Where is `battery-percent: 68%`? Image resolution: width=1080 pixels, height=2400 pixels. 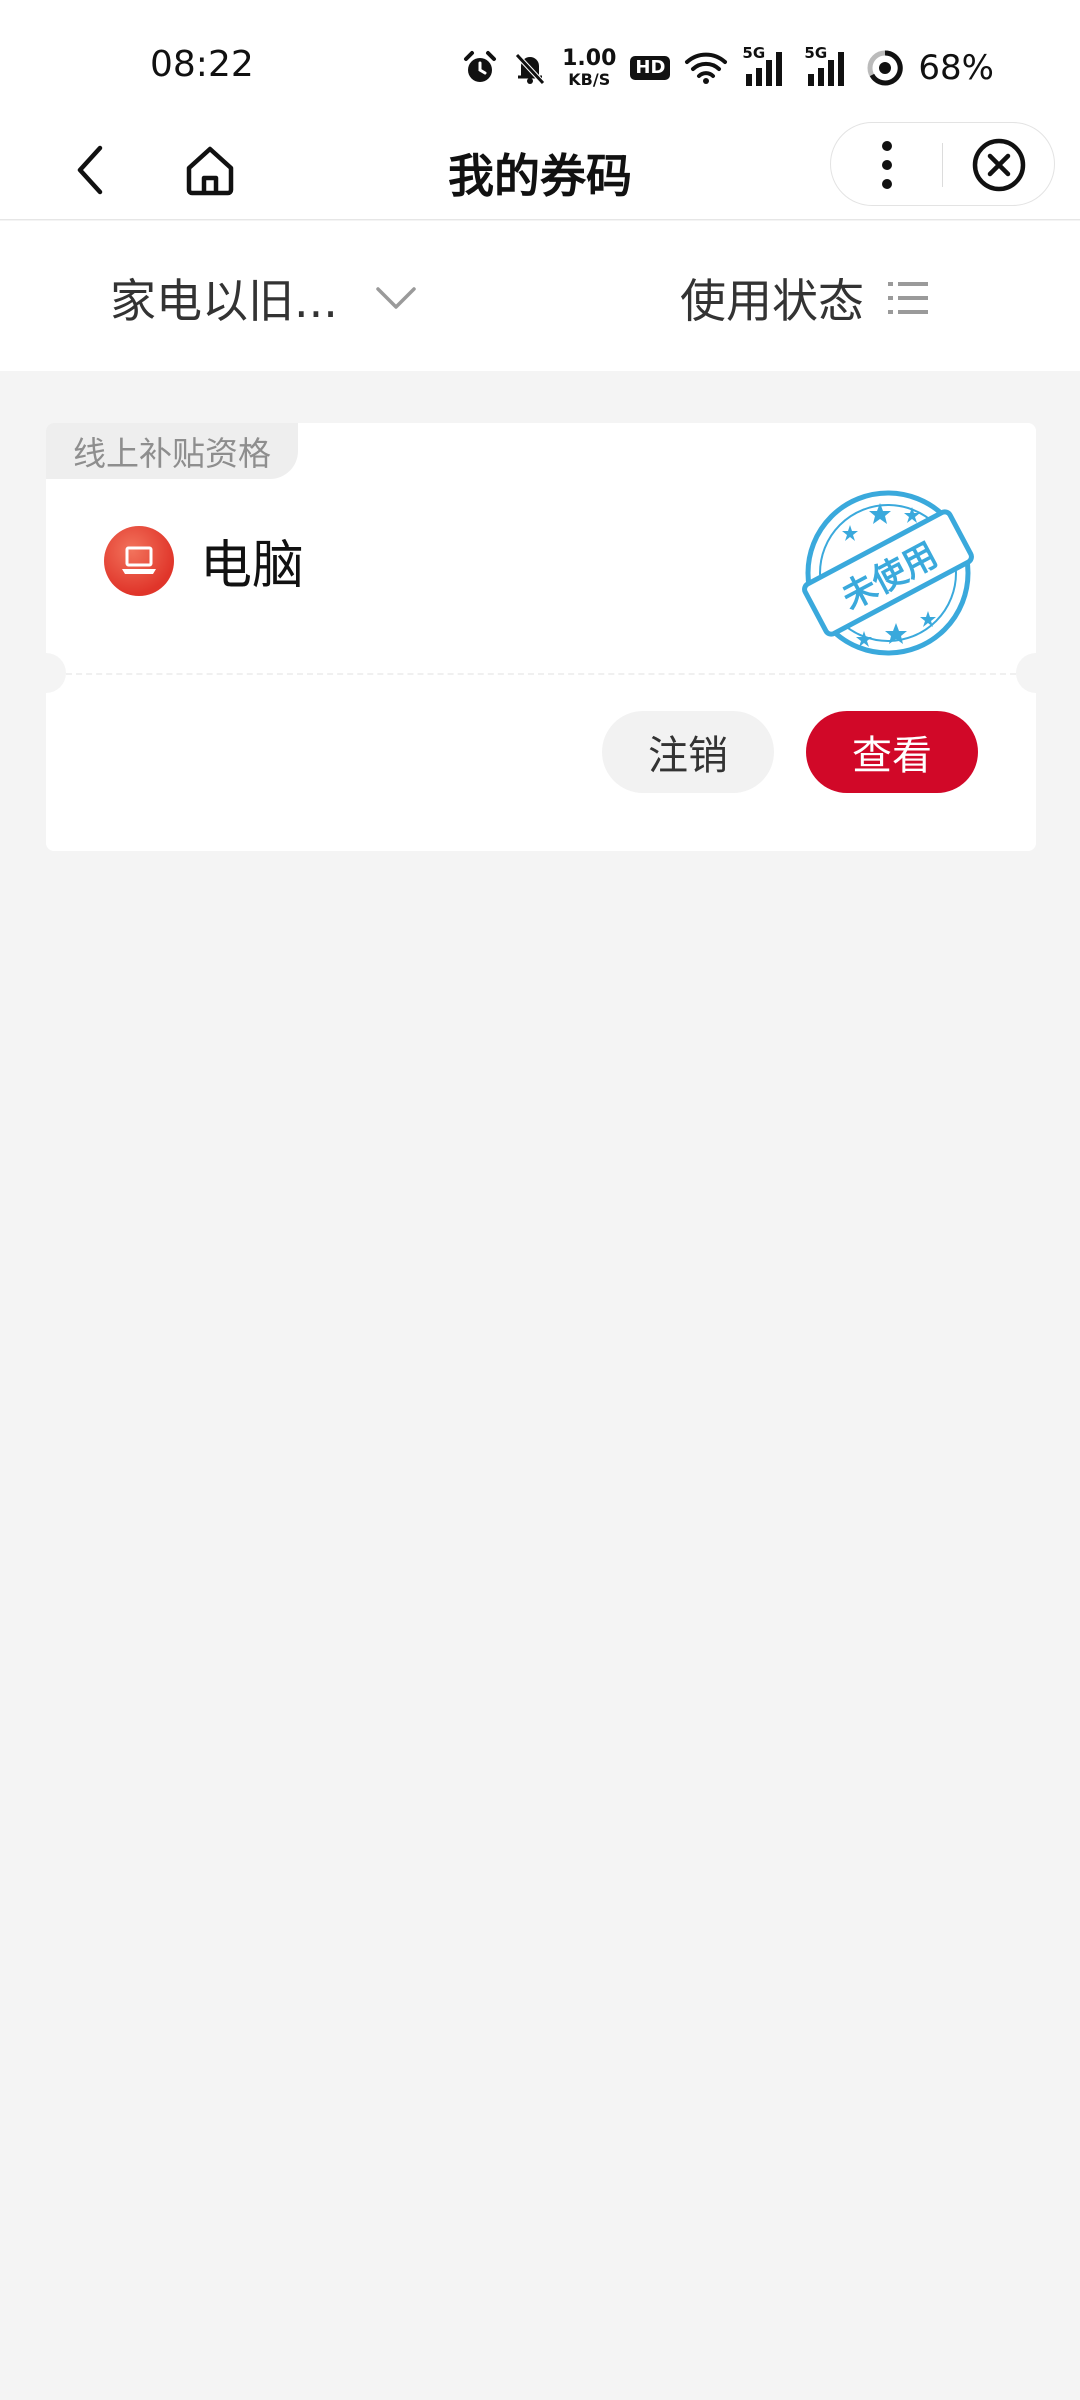
battery-percent: 68% is located at coordinates (956, 68).